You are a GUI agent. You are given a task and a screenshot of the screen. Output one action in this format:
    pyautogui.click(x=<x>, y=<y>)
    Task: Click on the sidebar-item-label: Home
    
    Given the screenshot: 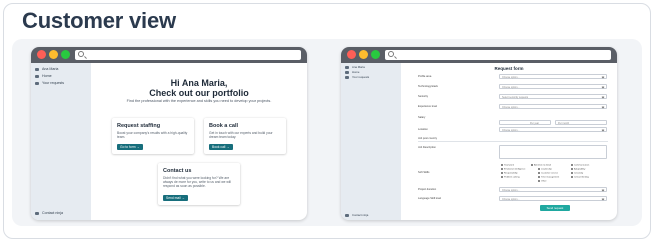 What is the action you would take?
    pyautogui.click(x=47, y=76)
    